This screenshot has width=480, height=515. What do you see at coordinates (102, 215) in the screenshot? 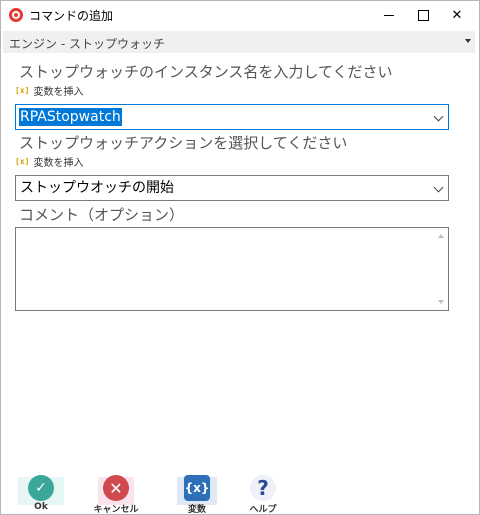
I see `comment-label: コメント（オプション）` at bounding box center [102, 215].